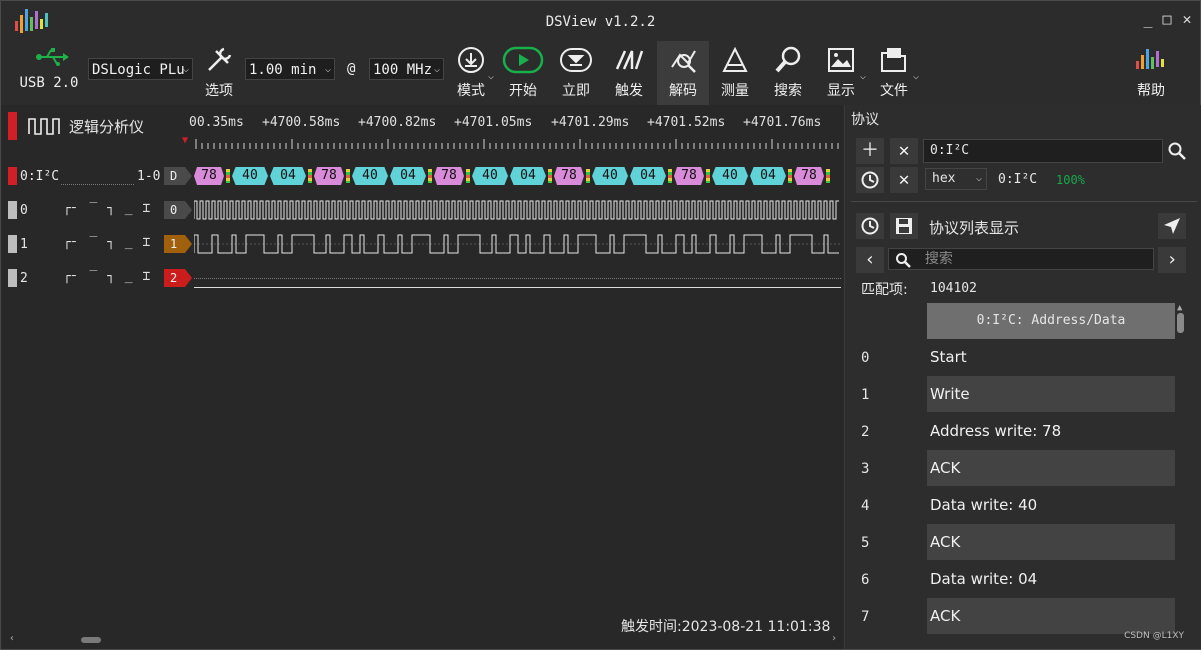  What do you see at coordinates (327, 69) in the screenshot?
I see `chevron-down-icon: ⌵` at bounding box center [327, 69].